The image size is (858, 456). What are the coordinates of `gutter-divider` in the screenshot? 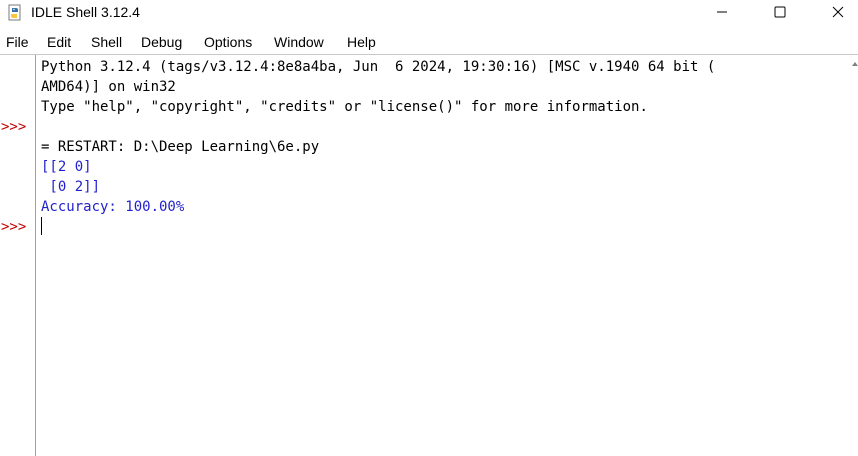 It's located at (35, 255).